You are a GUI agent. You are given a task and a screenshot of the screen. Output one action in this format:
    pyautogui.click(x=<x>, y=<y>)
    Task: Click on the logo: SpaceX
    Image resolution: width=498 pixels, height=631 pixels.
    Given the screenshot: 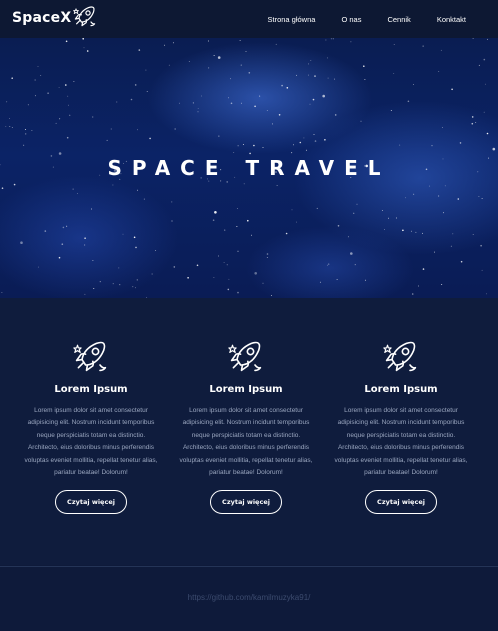 What is the action you would take?
    pyautogui.click(x=54, y=17)
    